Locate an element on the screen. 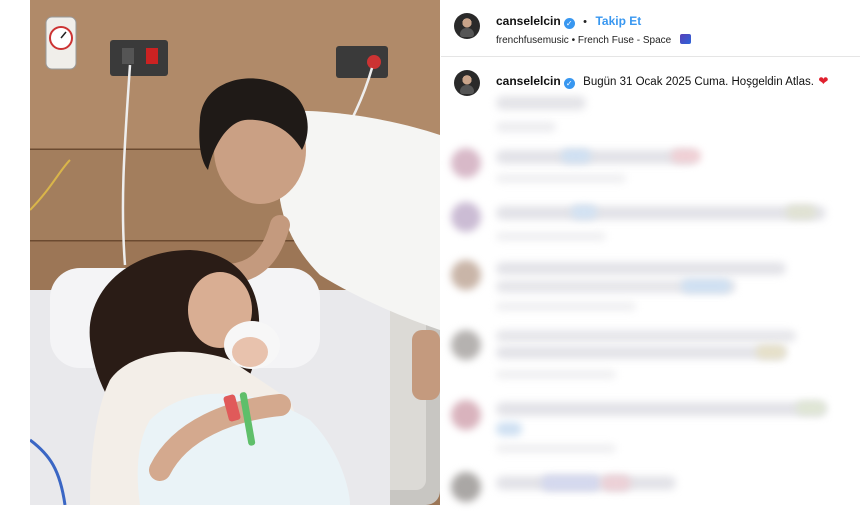 Image resolution: width=860 pixels, height=516 pixels. author-avatar is located at coordinates (467, 26).